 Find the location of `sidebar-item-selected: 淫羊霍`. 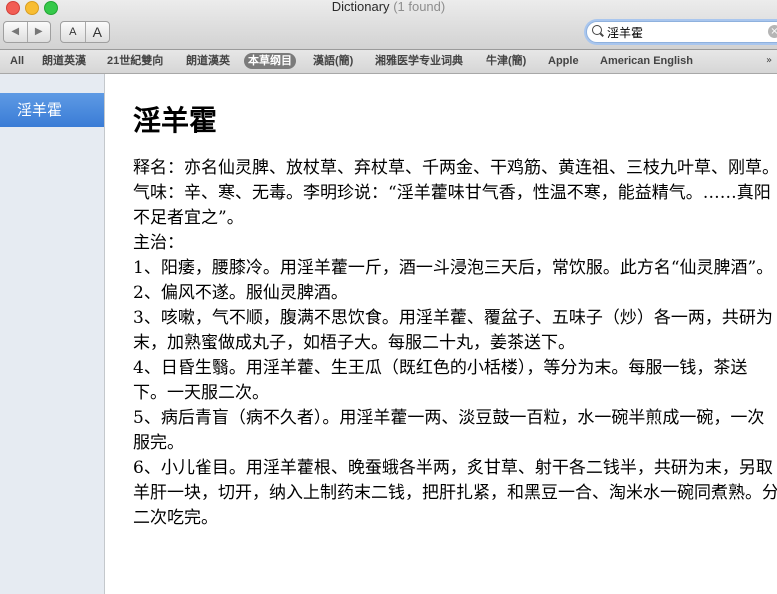

sidebar-item-selected: 淫羊霍 is located at coordinates (52, 110).